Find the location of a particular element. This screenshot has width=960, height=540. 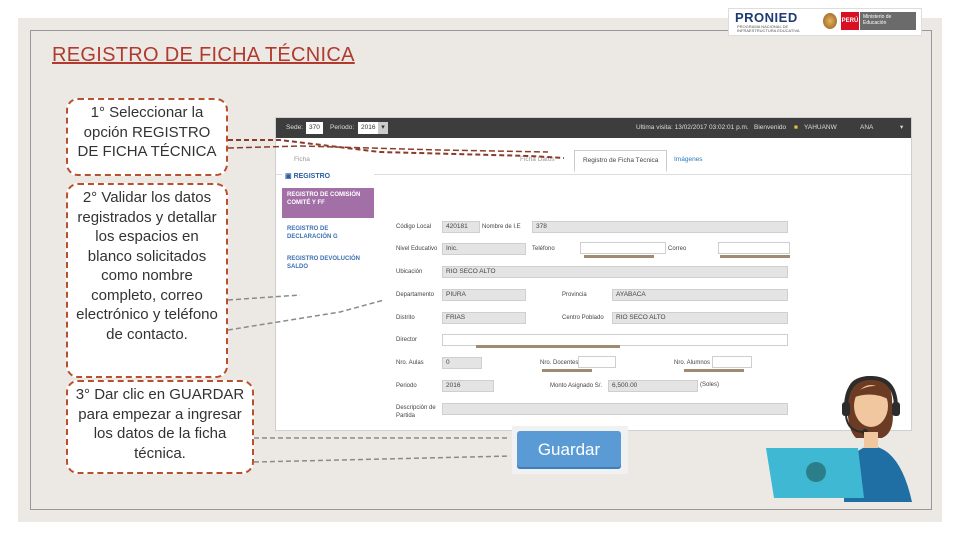

leader-2b is located at coordinates (306, 315).